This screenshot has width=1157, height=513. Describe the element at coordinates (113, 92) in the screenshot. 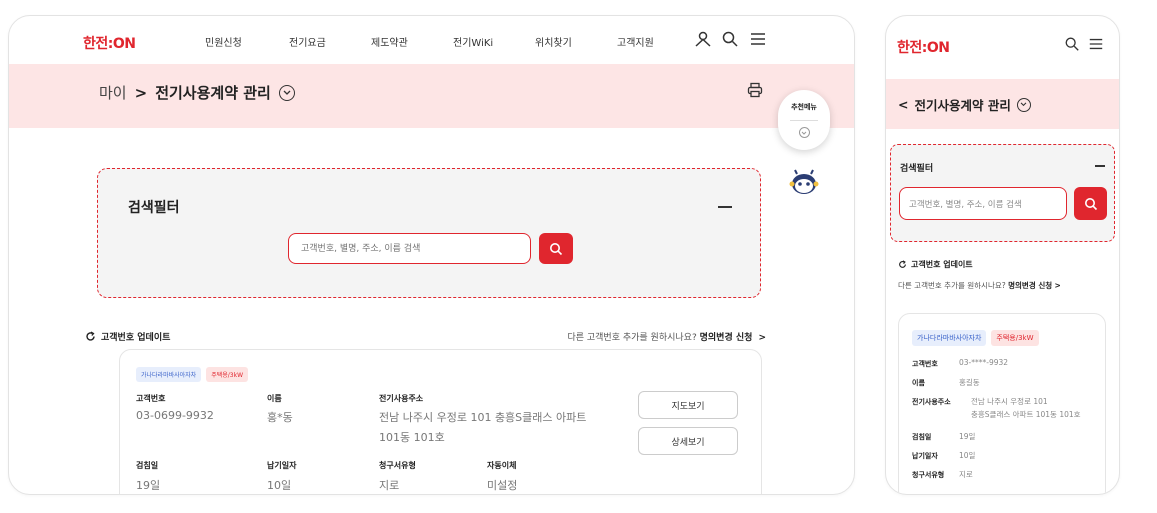

I see `breadcrumb-root: 마이` at that location.